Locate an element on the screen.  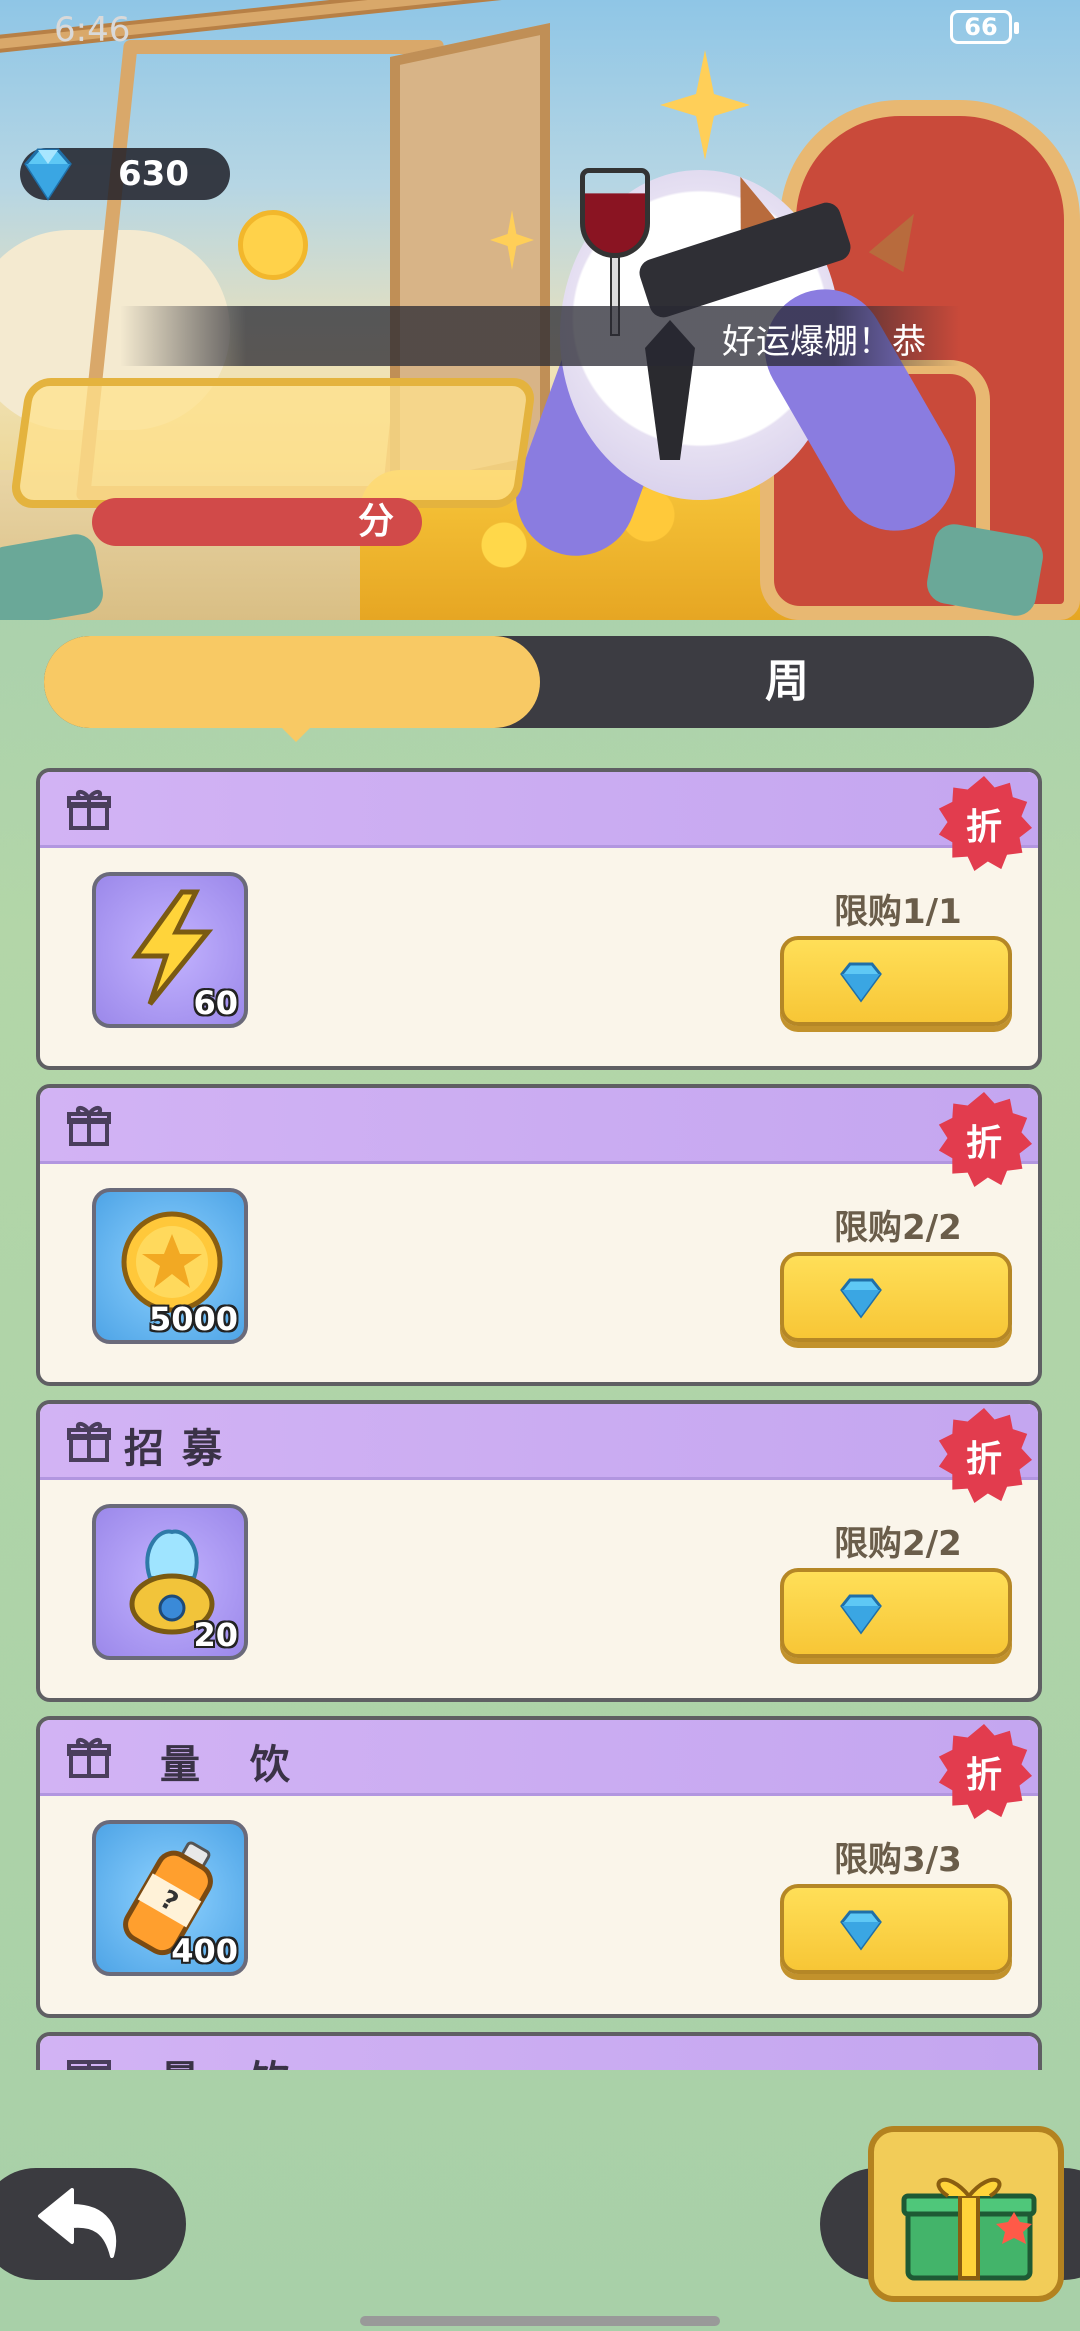
battery-level: 66 is located at coordinates (981, 27).